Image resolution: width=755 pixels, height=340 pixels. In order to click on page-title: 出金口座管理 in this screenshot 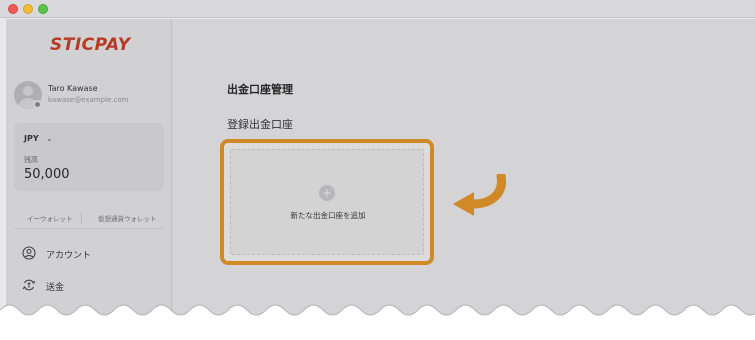, I will do `click(260, 89)`.